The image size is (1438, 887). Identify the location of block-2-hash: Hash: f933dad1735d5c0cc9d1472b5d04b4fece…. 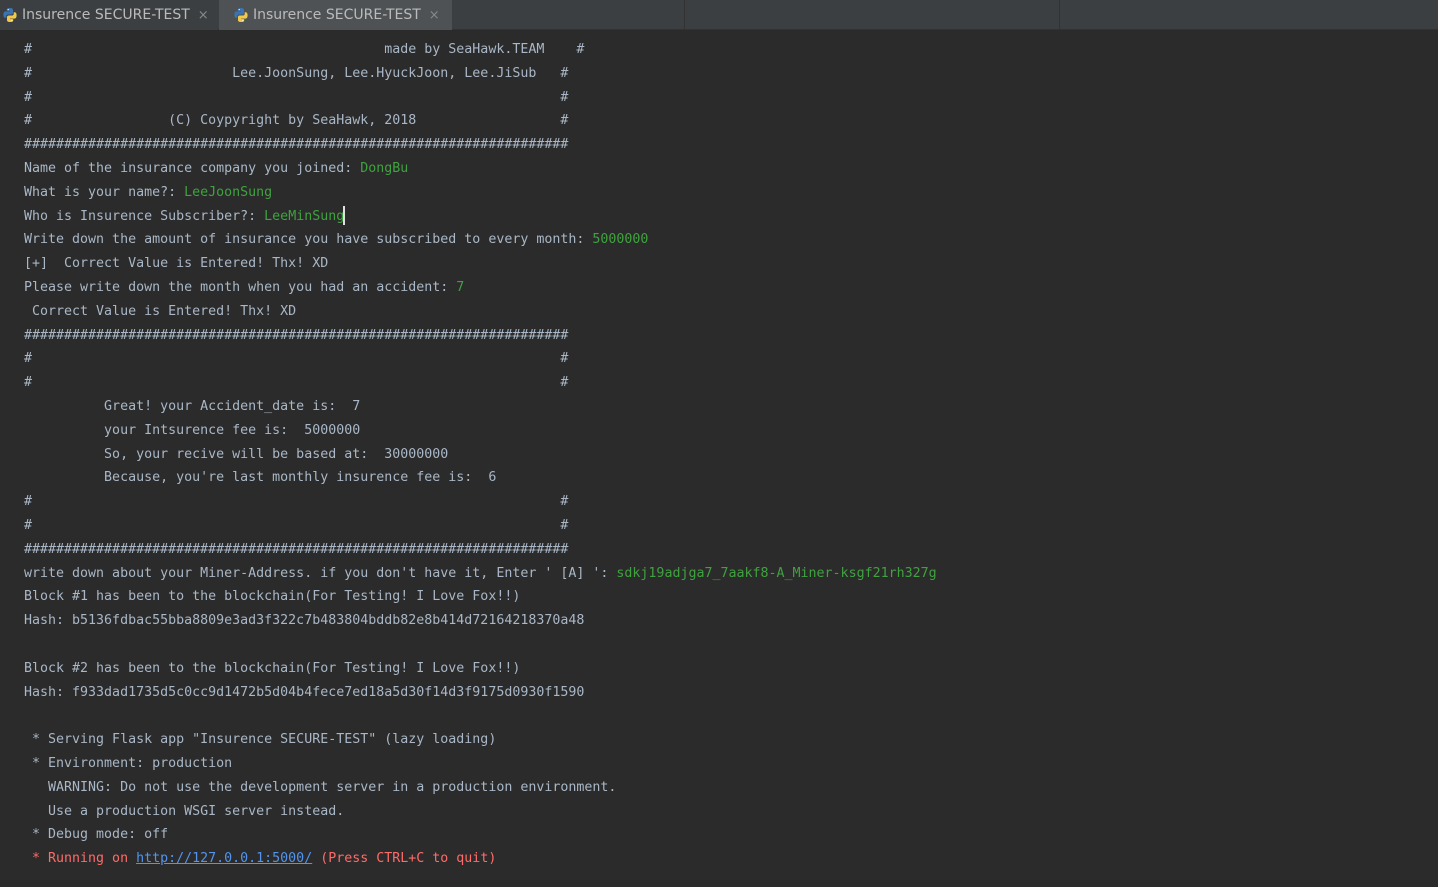
(304, 692).